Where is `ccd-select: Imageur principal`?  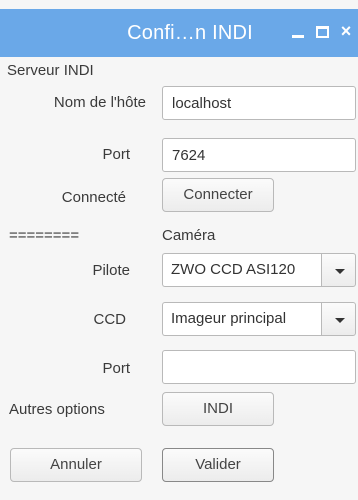
ccd-select: Imageur principal is located at coordinates (259, 319).